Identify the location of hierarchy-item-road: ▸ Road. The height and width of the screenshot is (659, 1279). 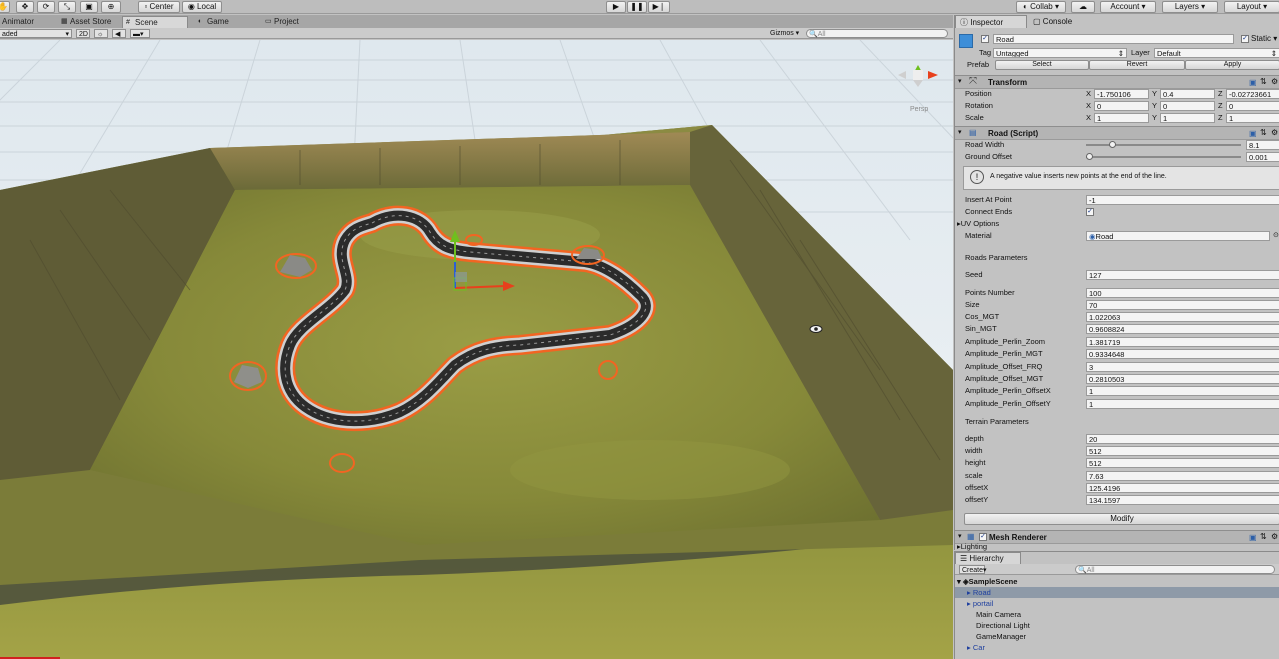
(1117, 592).